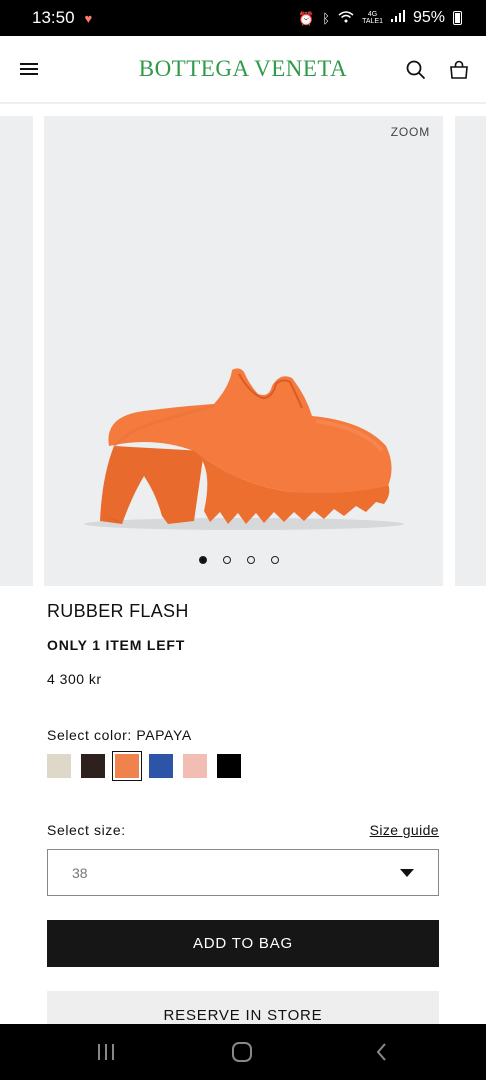 The width and height of the screenshot is (486, 1080). What do you see at coordinates (144, 766) in the screenshot?
I see `color-swatches` at bounding box center [144, 766].